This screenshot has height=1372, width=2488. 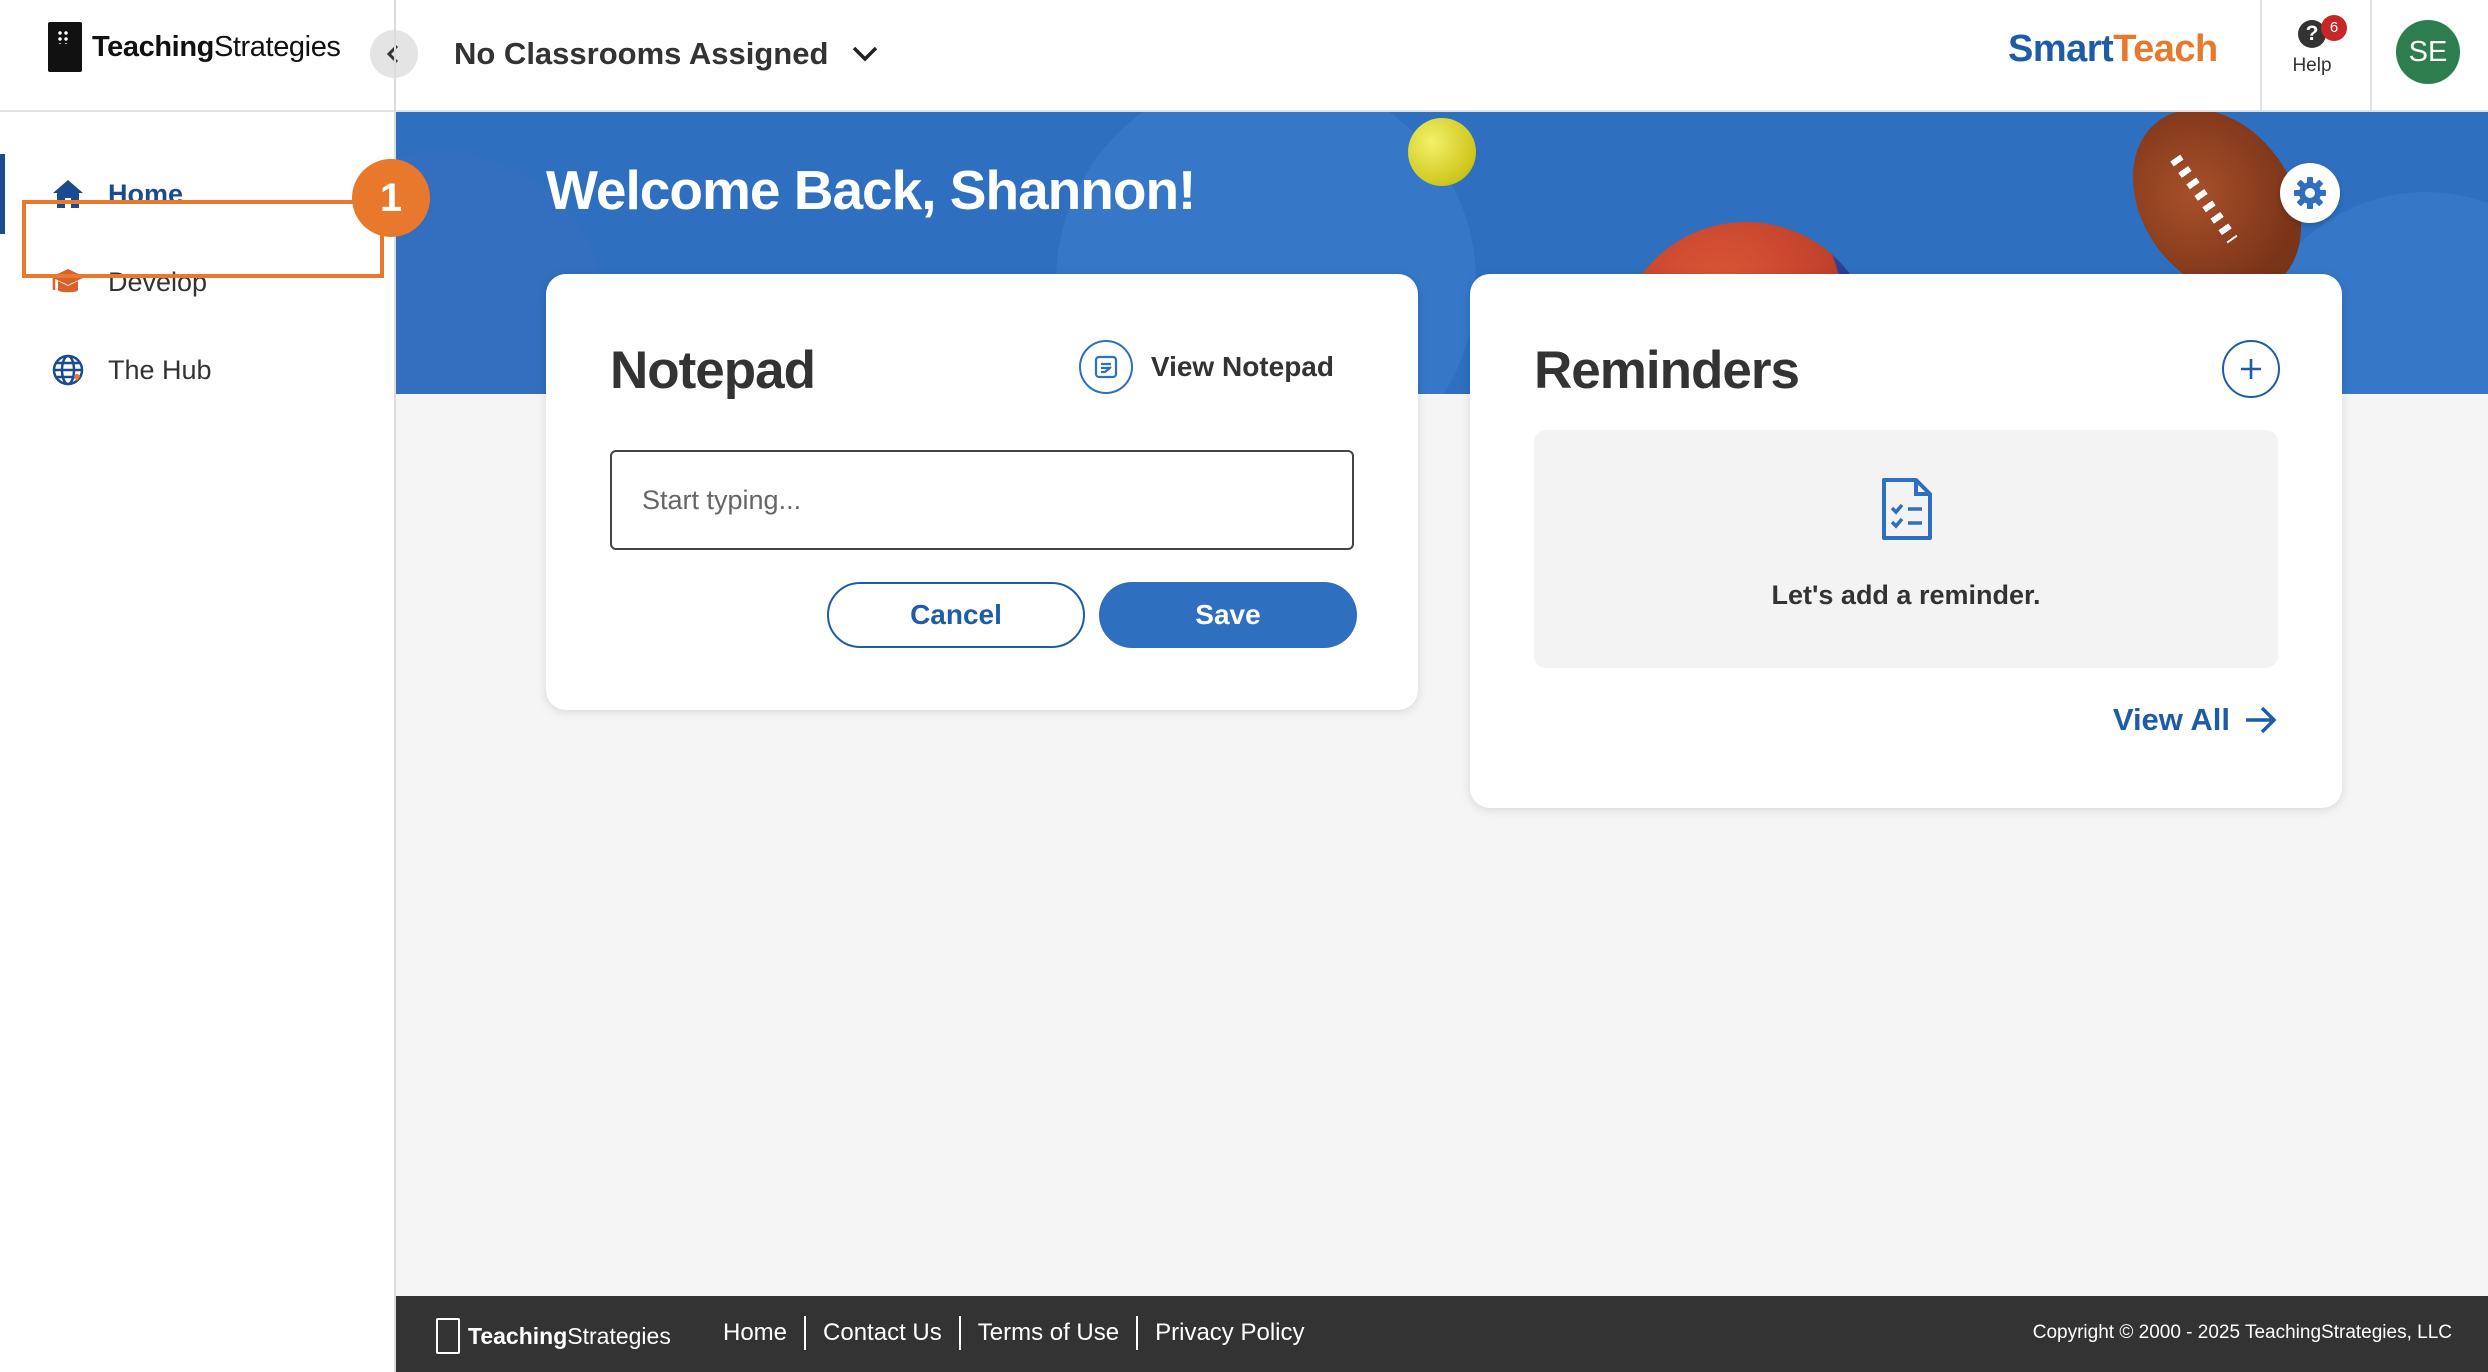 What do you see at coordinates (1105, 367) in the screenshot?
I see `notepad-icon` at bounding box center [1105, 367].